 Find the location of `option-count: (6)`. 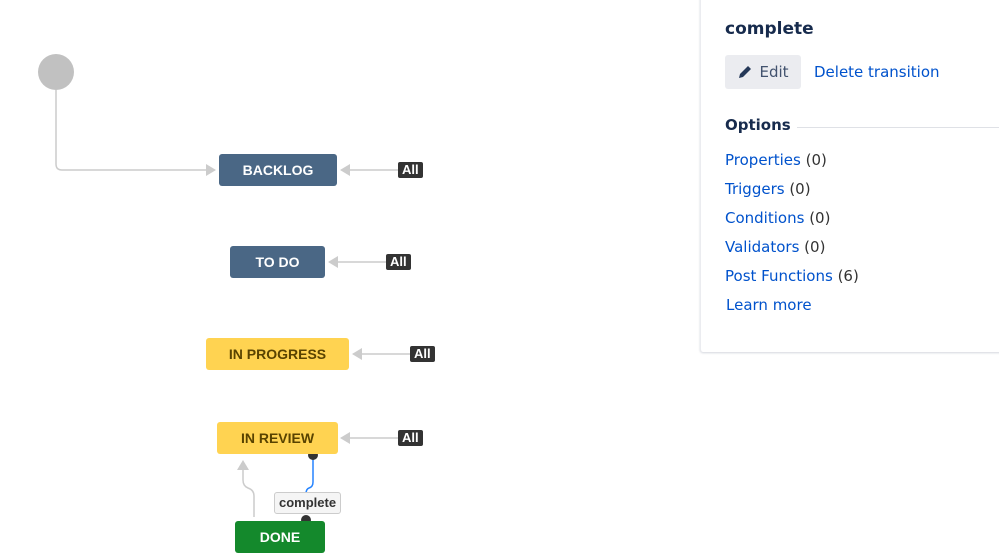

option-count: (6) is located at coordinates (848, 276).